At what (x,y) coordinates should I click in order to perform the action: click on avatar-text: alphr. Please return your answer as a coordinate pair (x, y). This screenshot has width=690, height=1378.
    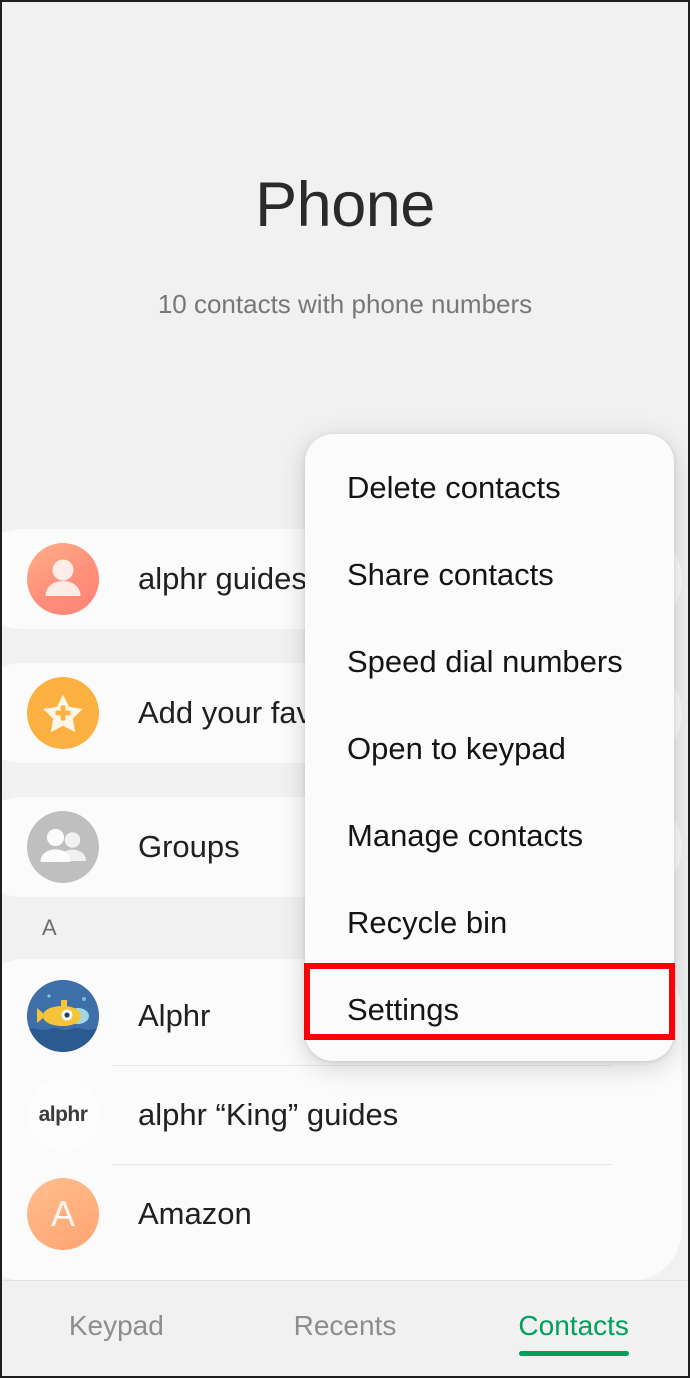
    Looking at the image, I should click on (63, 1114).